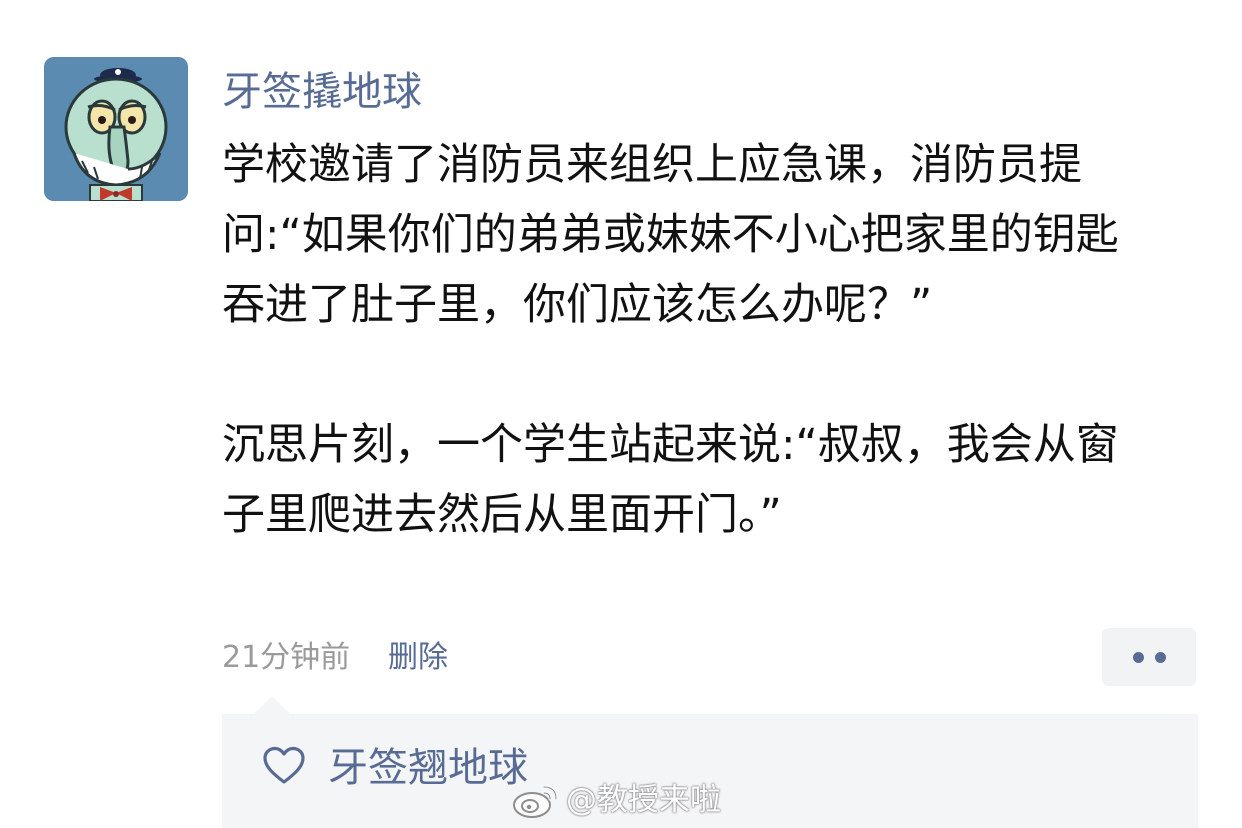  I want to click on more-options-button, so click(1149, 657).